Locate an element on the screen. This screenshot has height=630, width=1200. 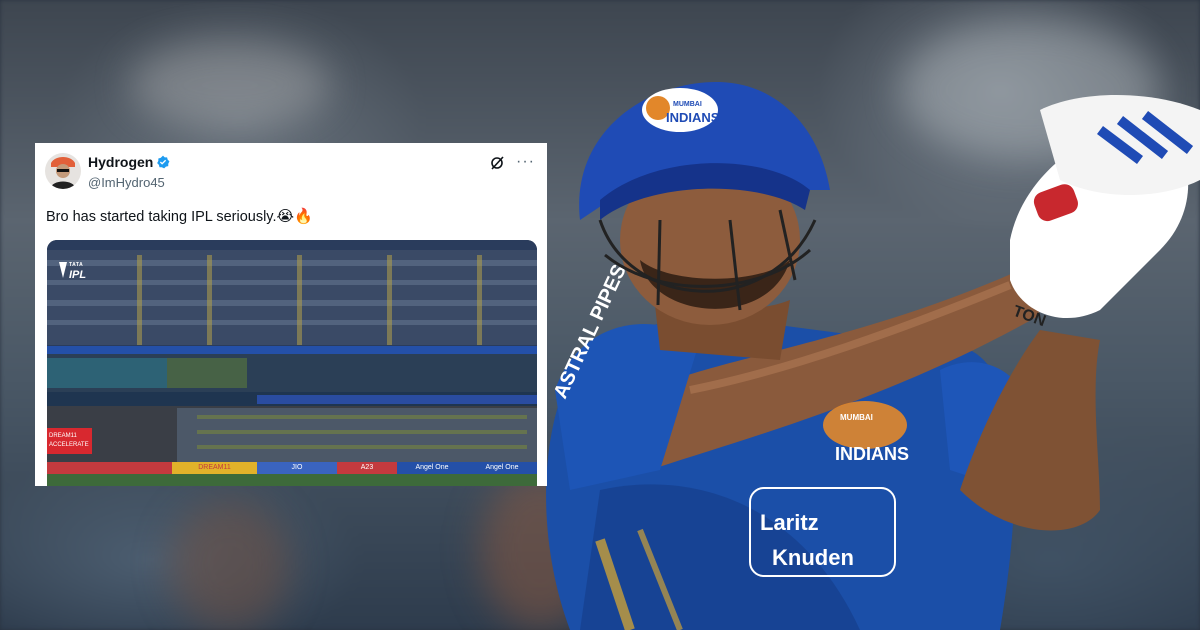
sponsor-line1: Laritz is located at coordinates (789, 522).